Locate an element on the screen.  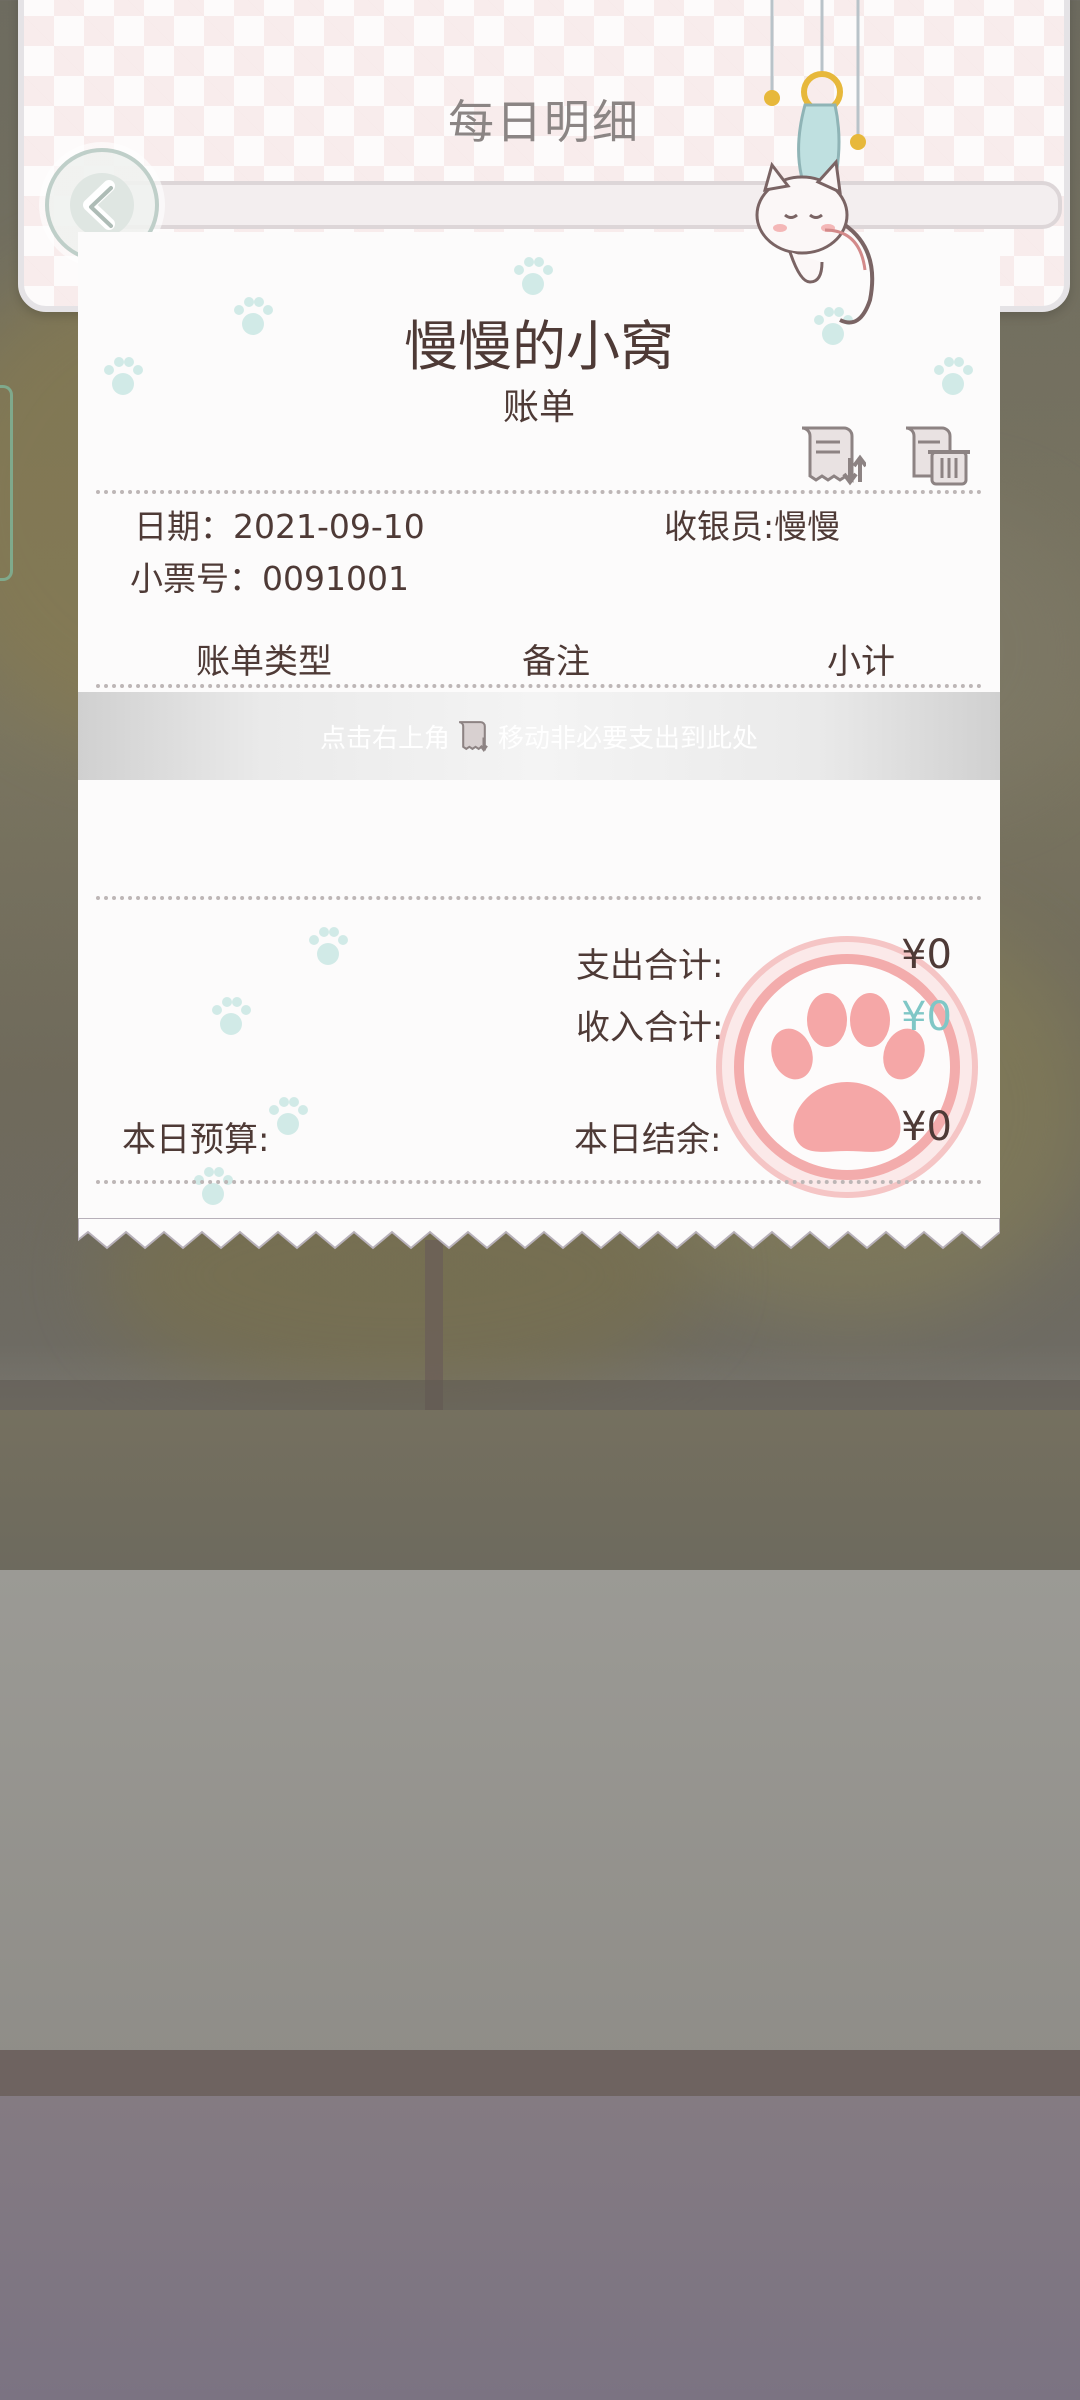
daily-budget-label: 本日预算: is located at coordinates (195, 1136).